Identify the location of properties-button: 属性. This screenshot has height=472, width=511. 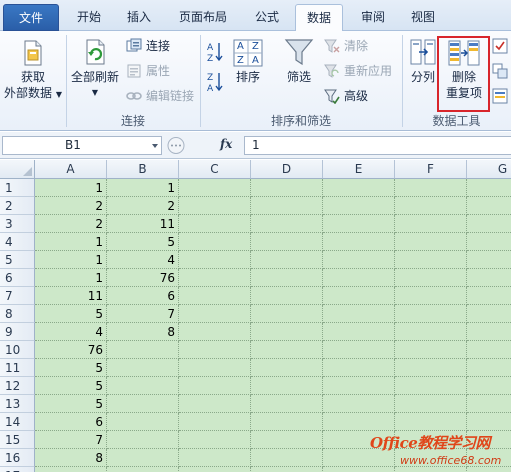
(148, 71).